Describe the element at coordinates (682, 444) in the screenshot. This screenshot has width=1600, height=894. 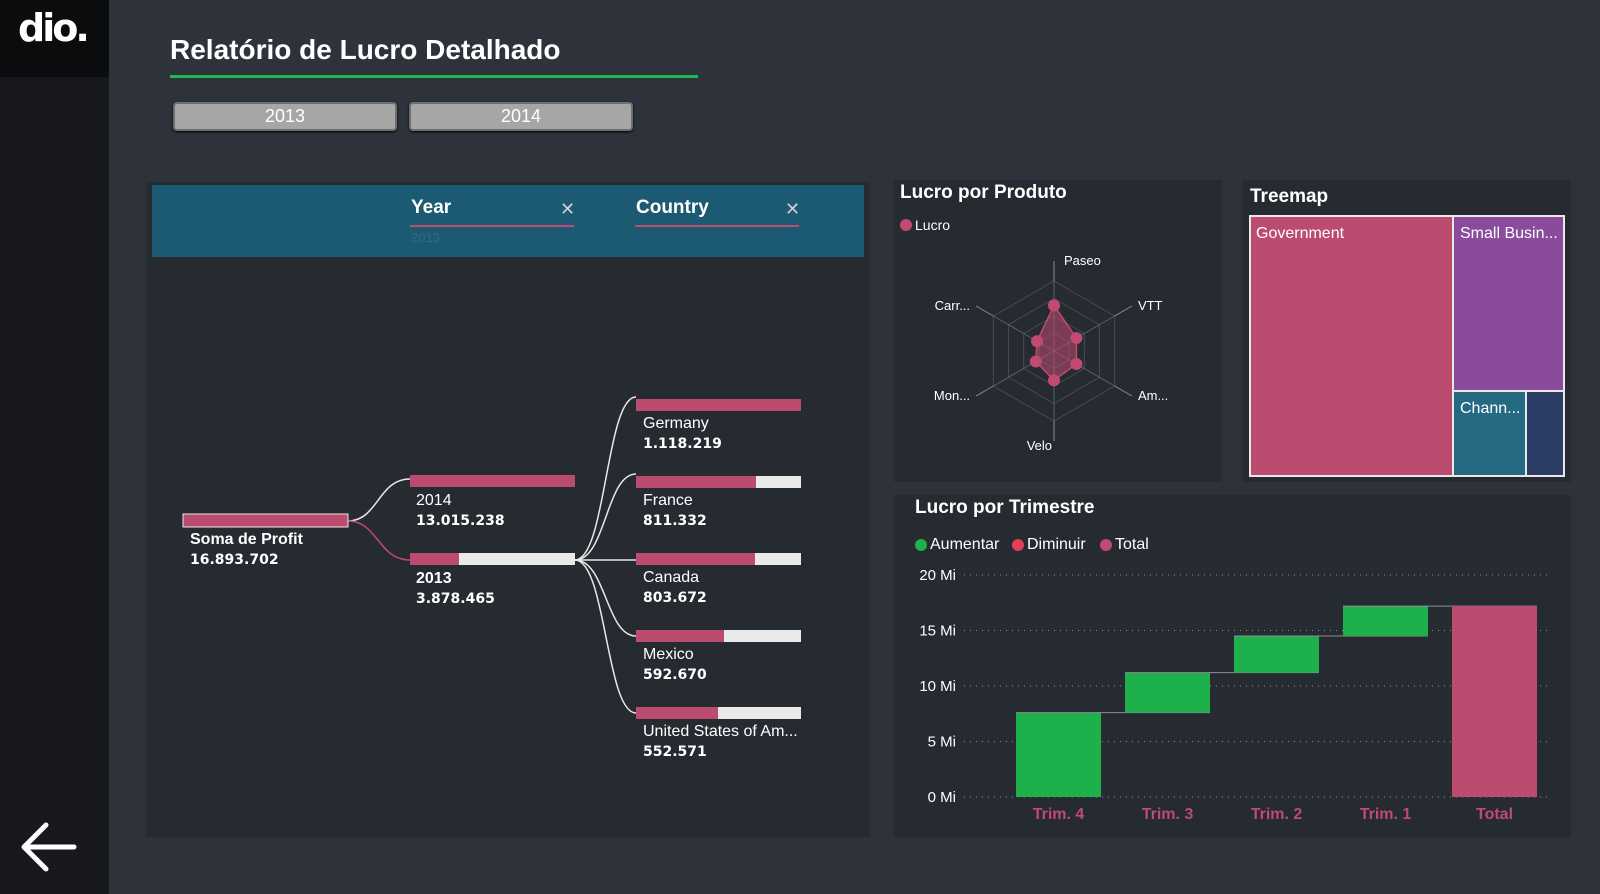
I see `country-germany-value: 1.118.219` at that location.